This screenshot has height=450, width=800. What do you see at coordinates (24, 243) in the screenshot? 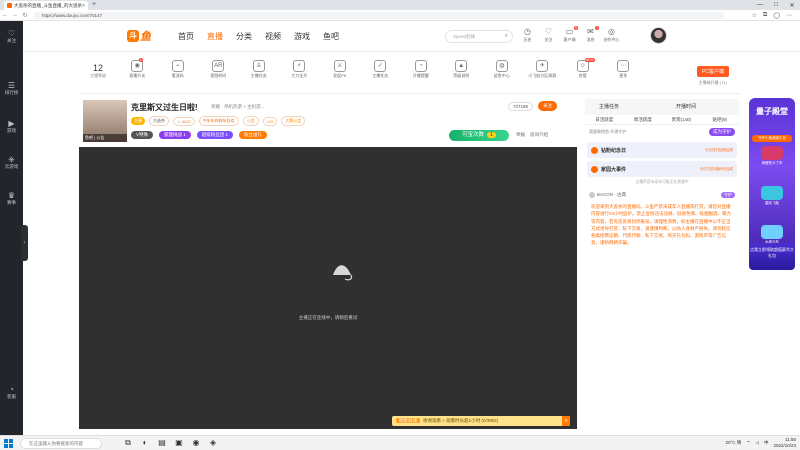
I see `sidebar-collapse-handle: ›` at bounding box center [24, 243].